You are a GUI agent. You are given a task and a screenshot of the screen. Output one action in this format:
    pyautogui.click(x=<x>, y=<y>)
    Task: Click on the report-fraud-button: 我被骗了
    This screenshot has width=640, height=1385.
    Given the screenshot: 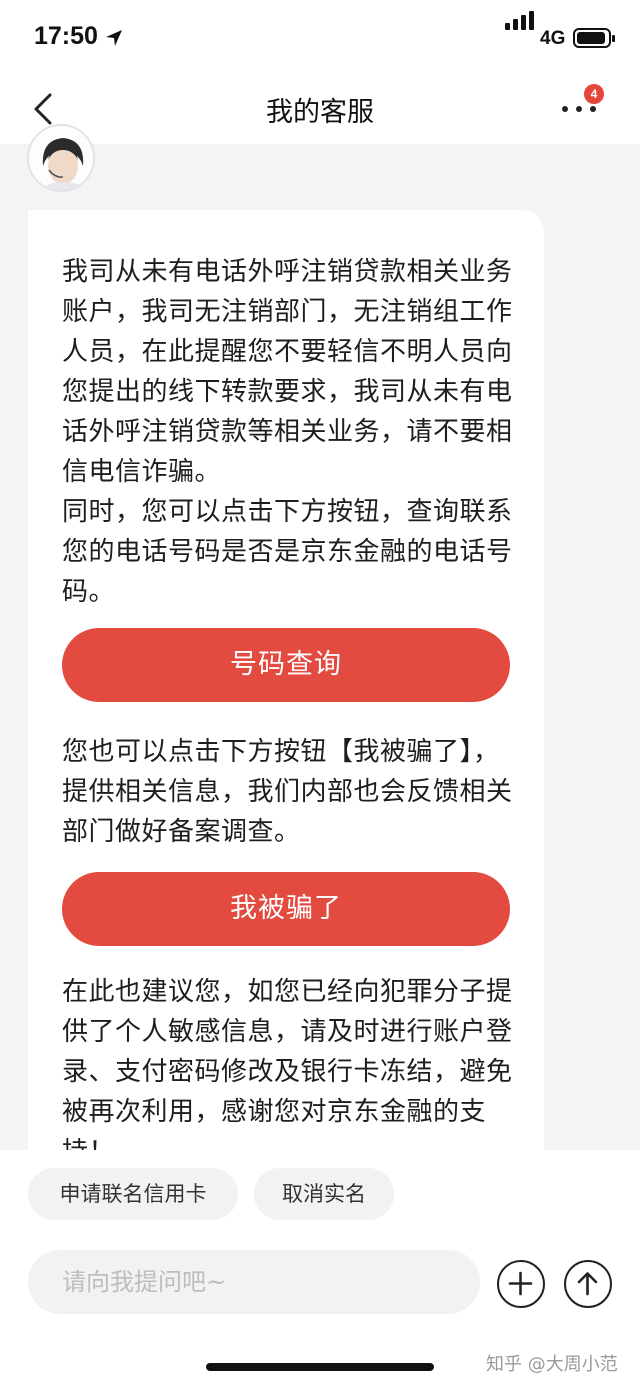 What is the action you would take?
    pyautogui.click(x=286, y=909)
    